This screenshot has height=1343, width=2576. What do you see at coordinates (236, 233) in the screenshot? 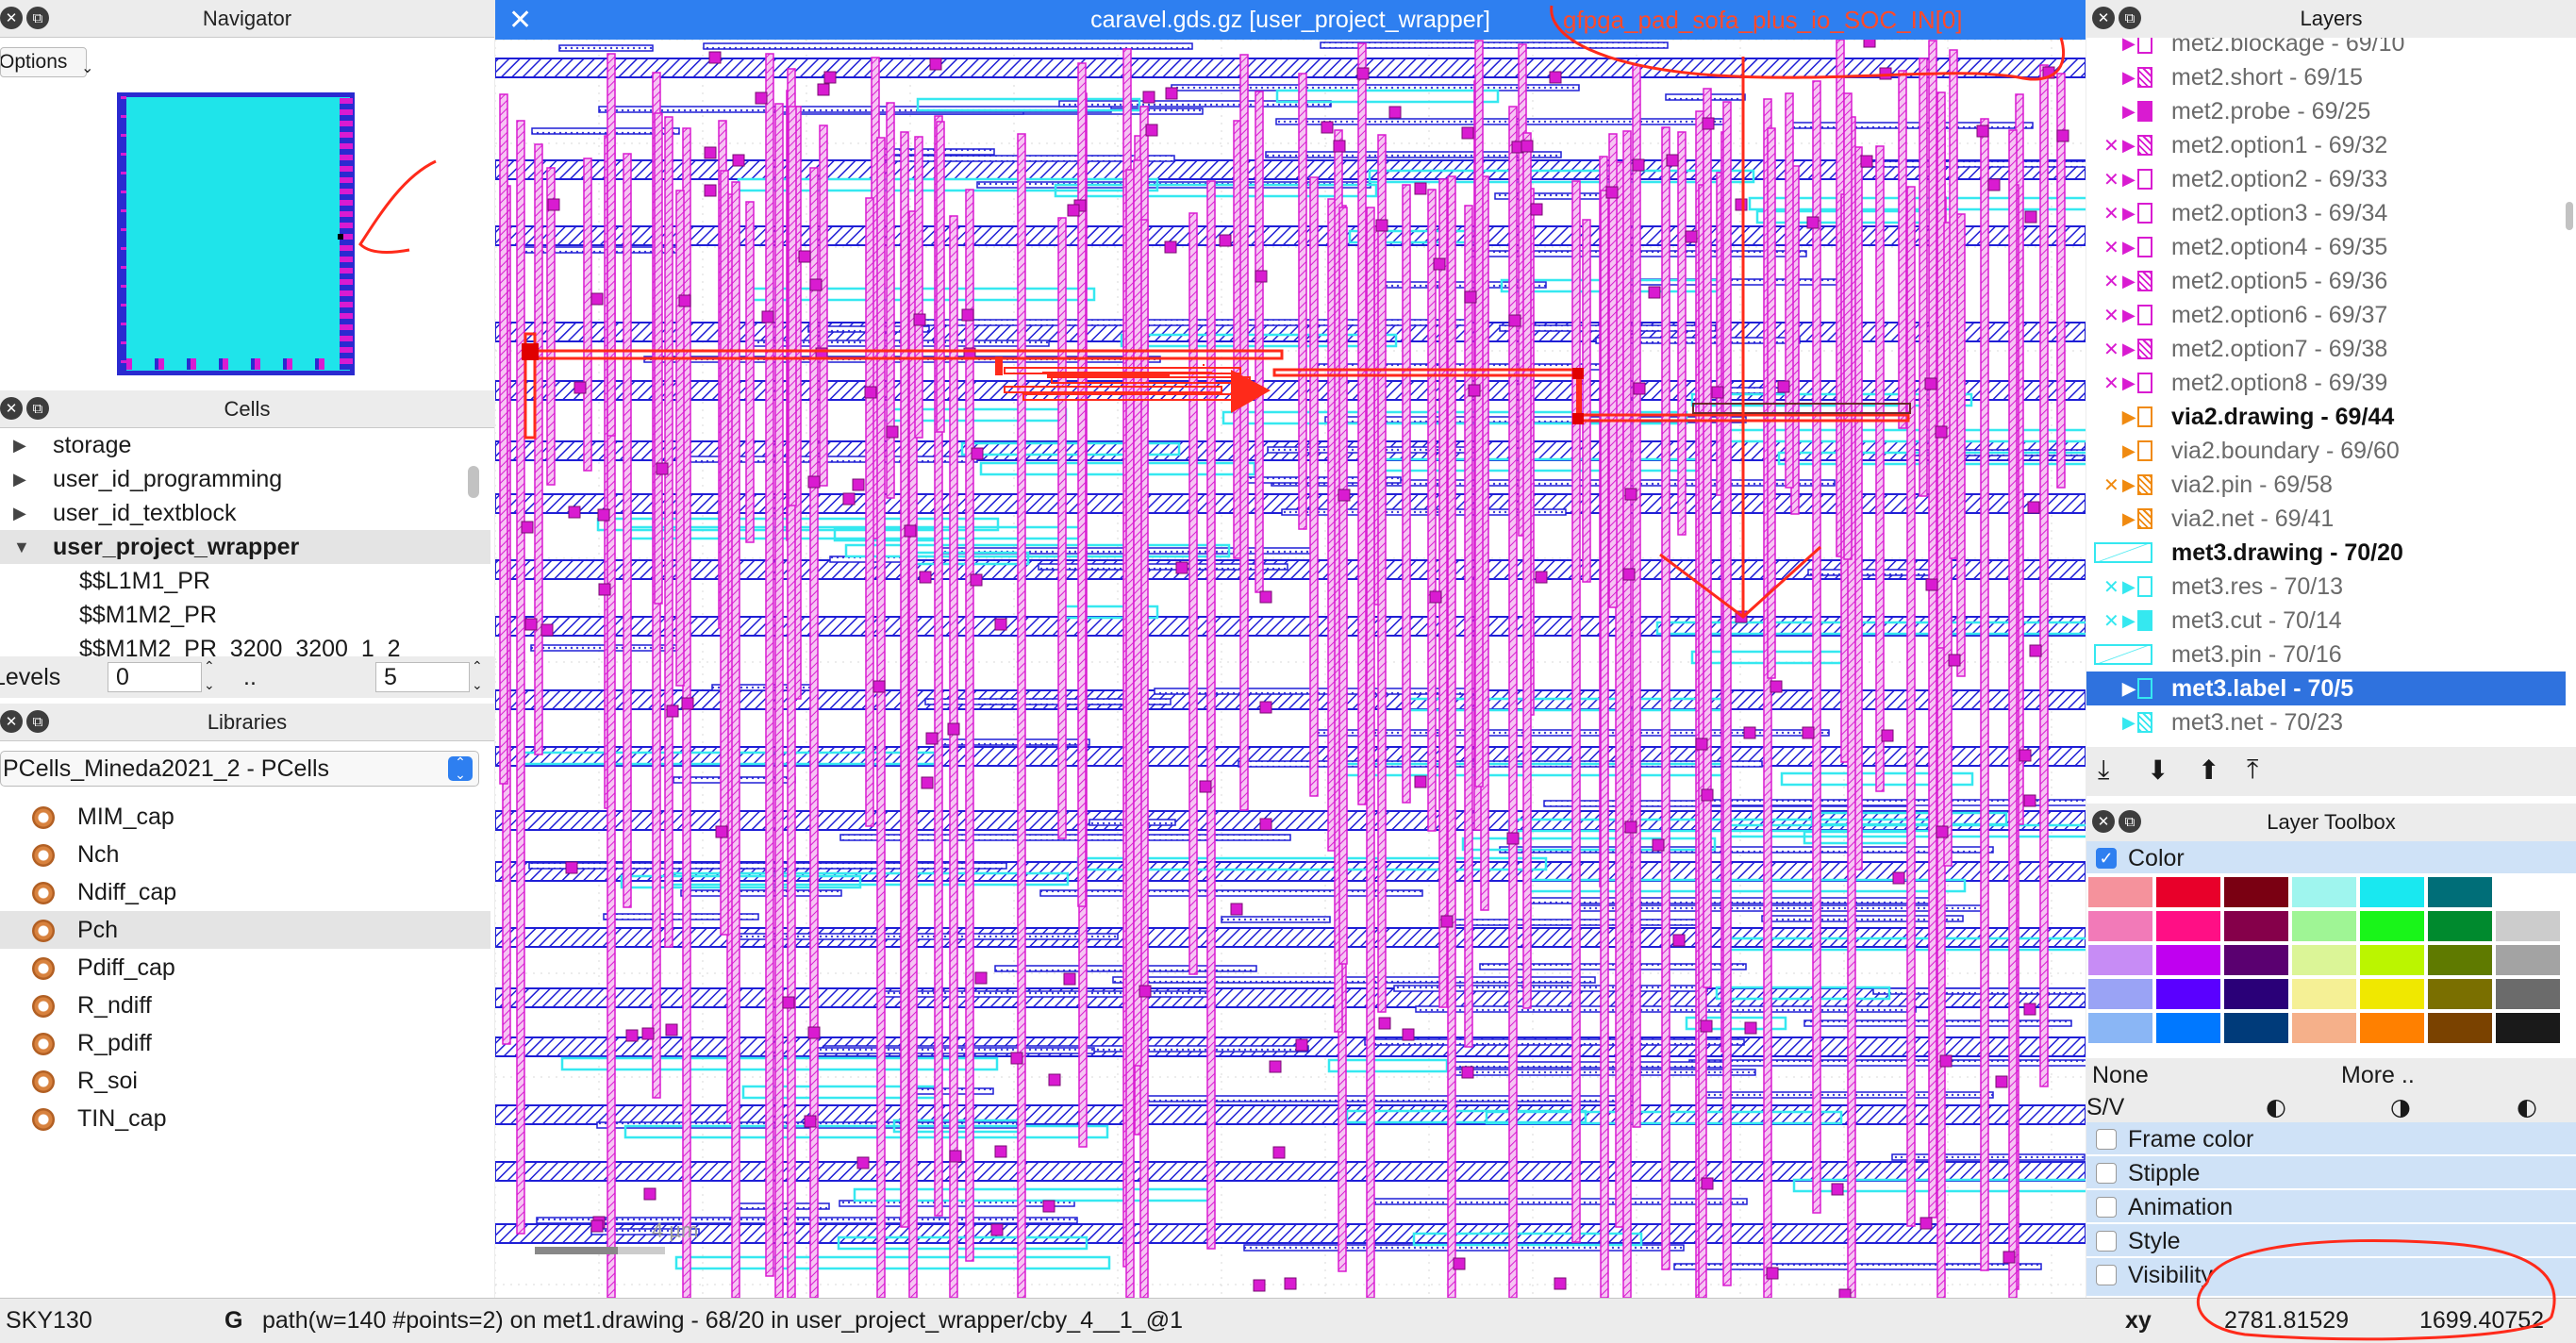
I see `navigator-overview` at bounding box center [236, 233].